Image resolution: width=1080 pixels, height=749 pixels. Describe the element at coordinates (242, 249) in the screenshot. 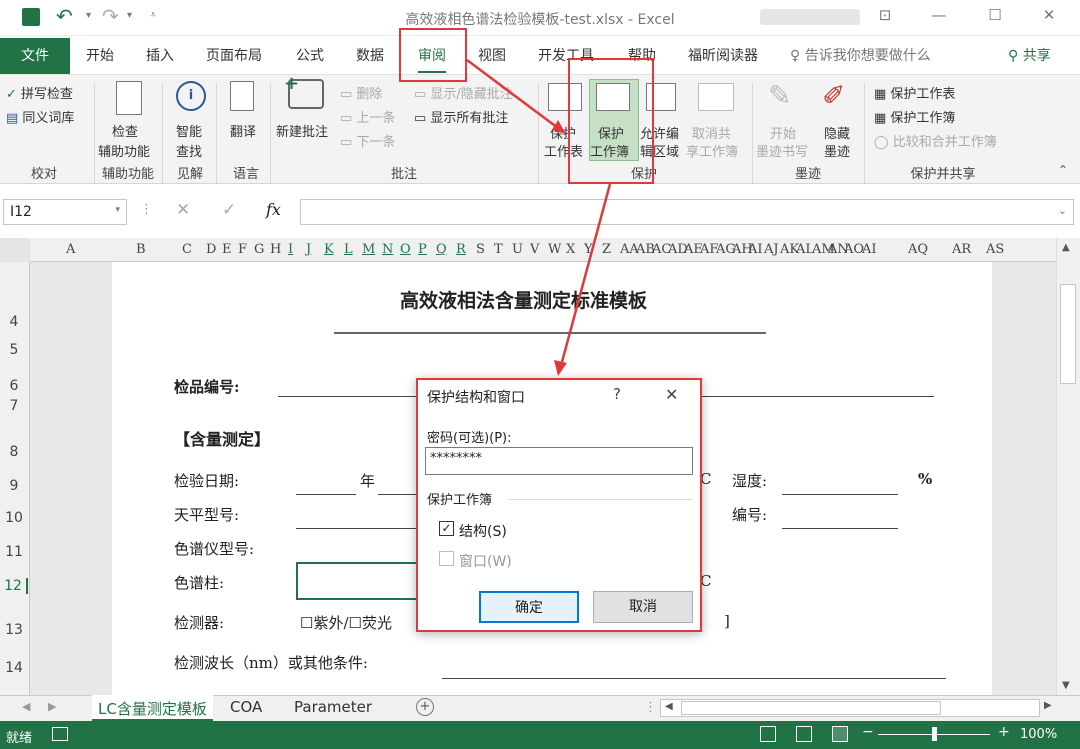

I see `column-header-f: F` at that location.